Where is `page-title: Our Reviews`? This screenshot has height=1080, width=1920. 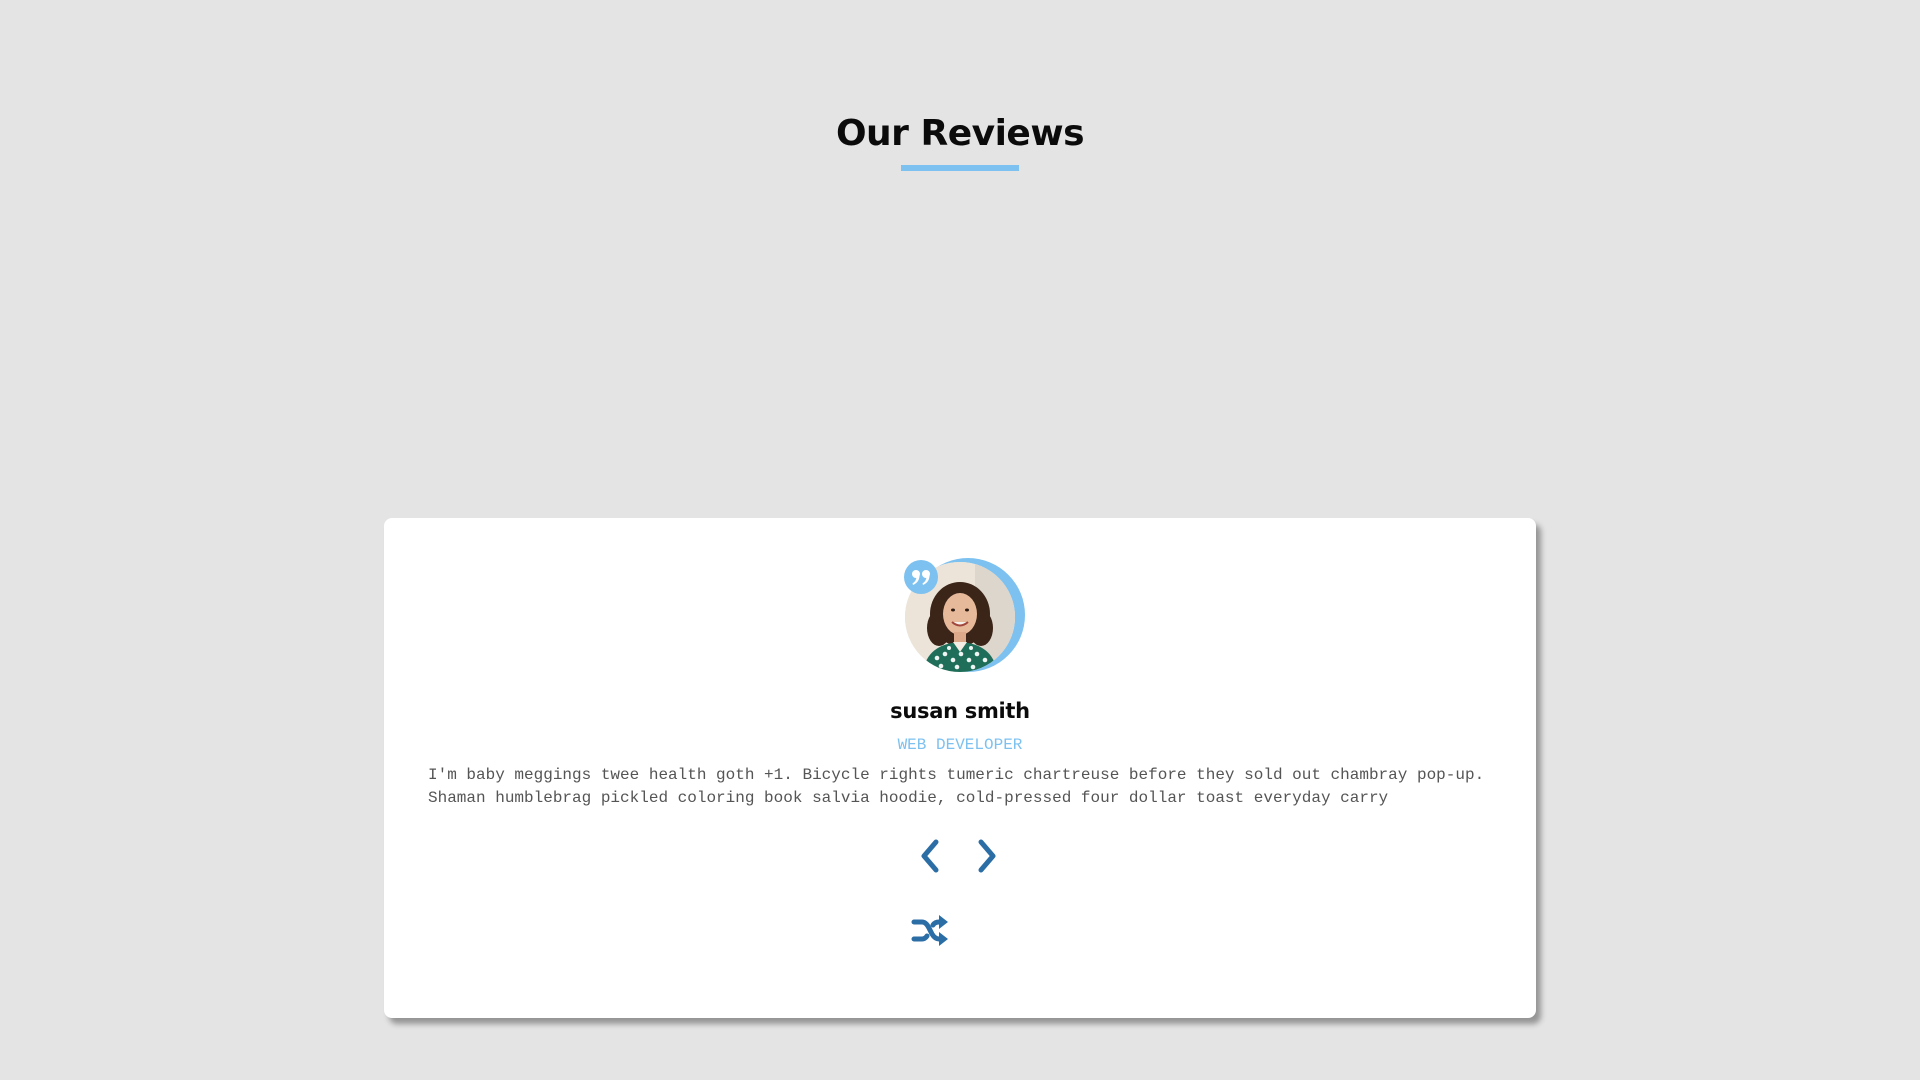 page-title: Our Reviews is located at coordinates (960, 133).